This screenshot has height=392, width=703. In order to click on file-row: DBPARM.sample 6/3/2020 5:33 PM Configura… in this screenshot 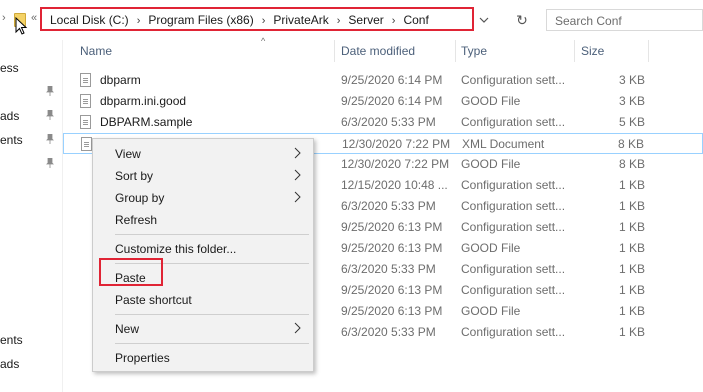, I will do `click(383, 122)`.